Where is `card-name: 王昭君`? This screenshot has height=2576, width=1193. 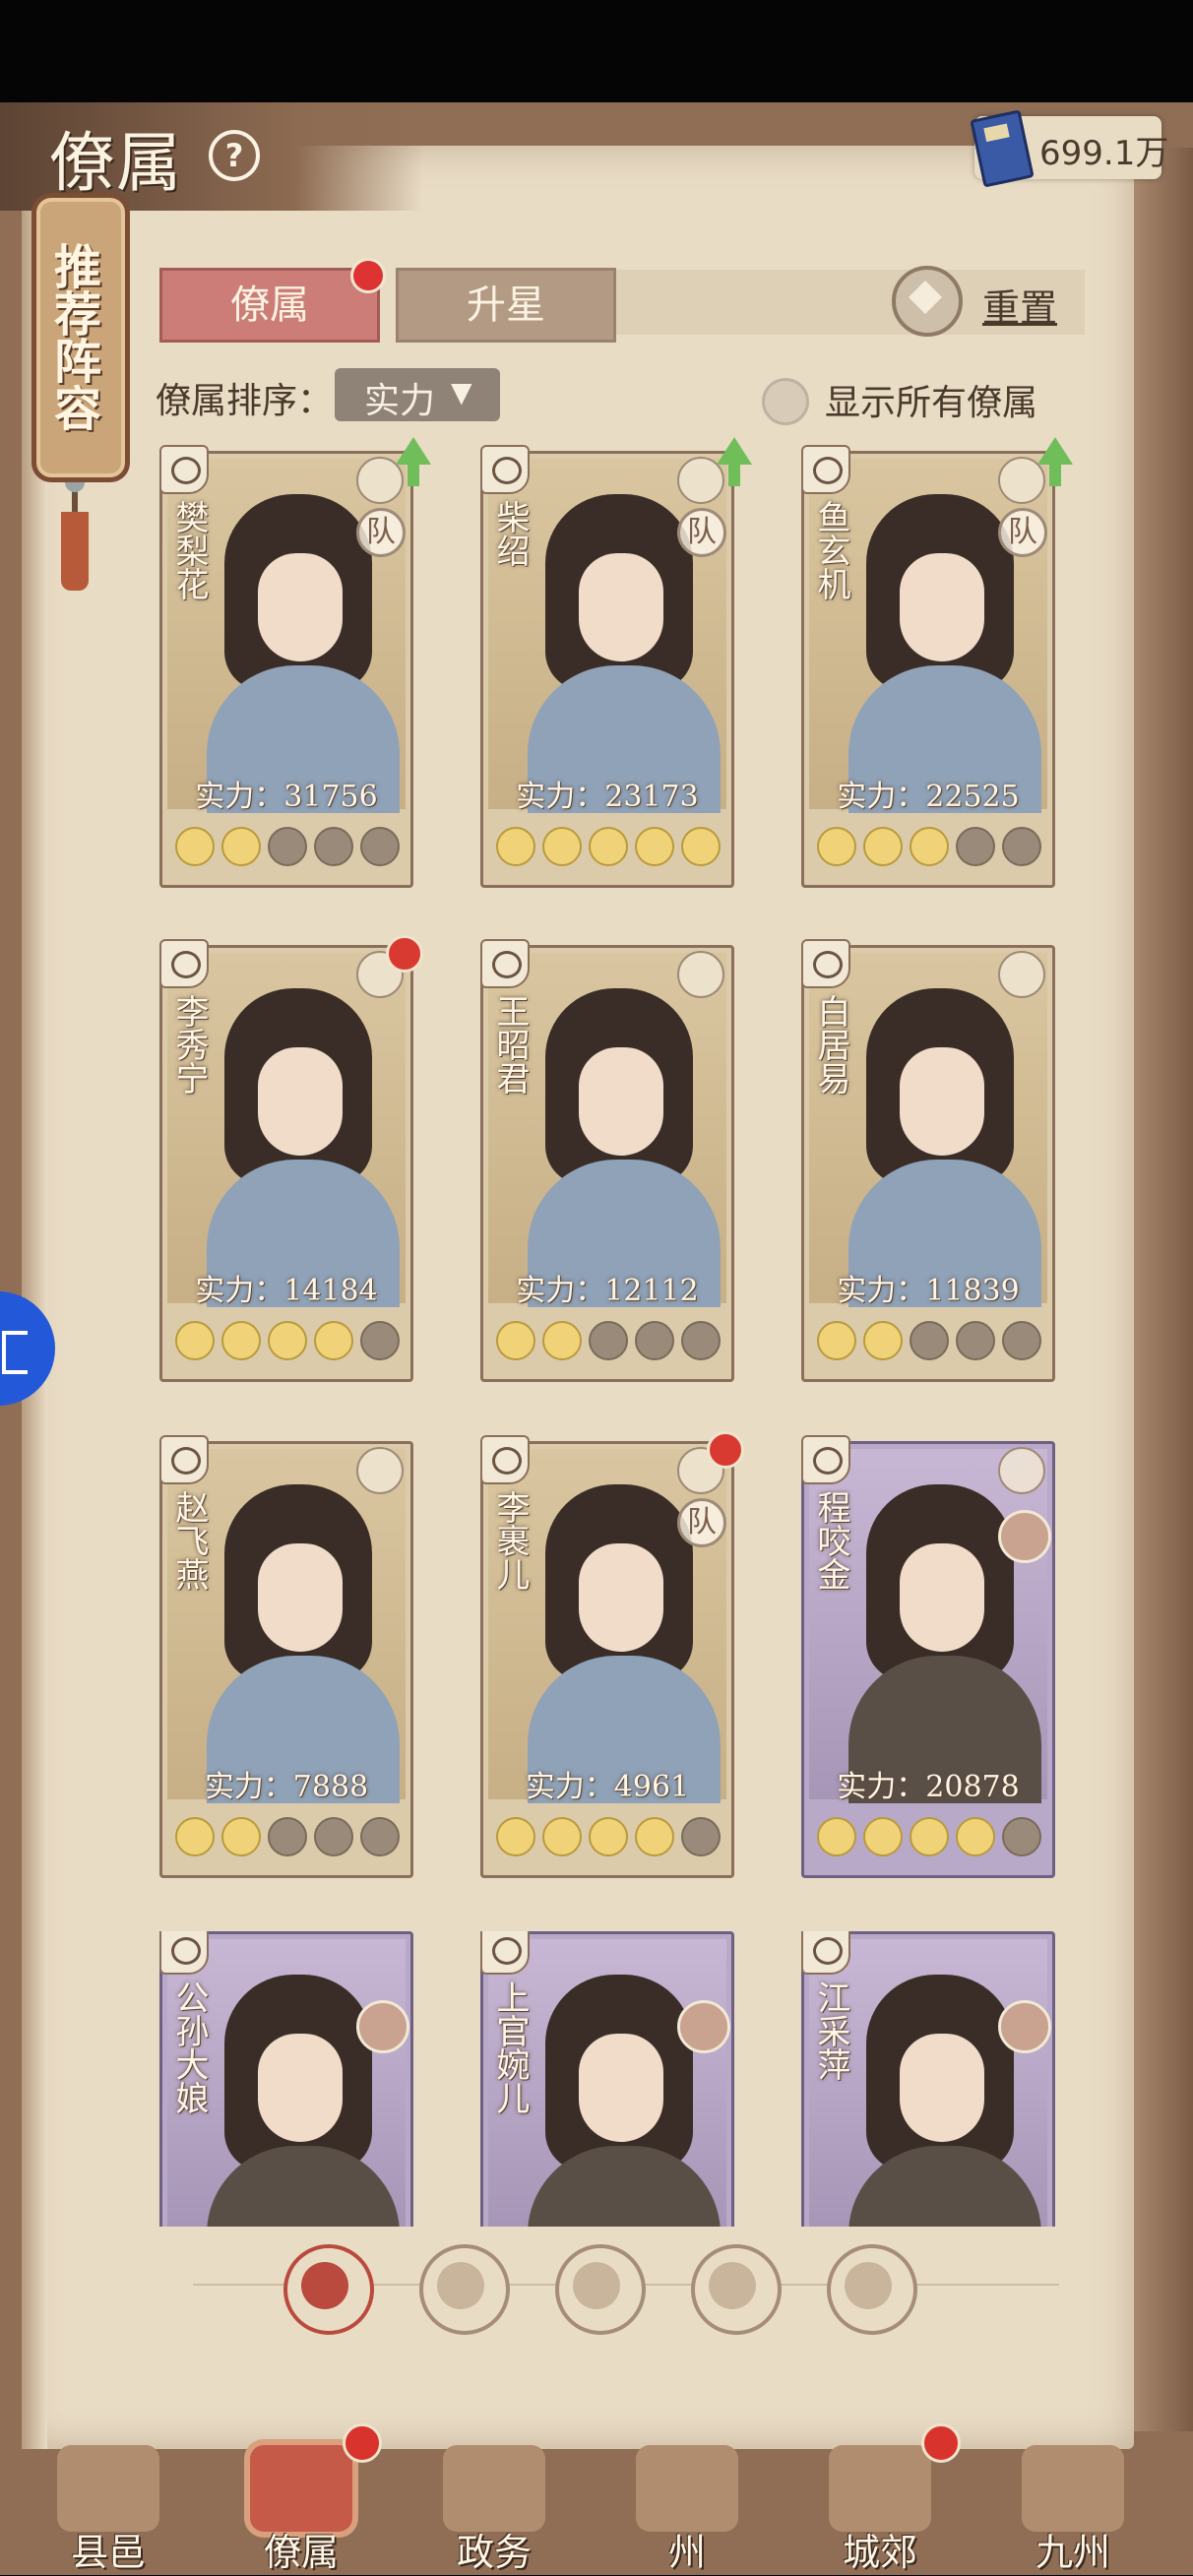
card-name: 王昭君 is located at coordinates (510, 1044).